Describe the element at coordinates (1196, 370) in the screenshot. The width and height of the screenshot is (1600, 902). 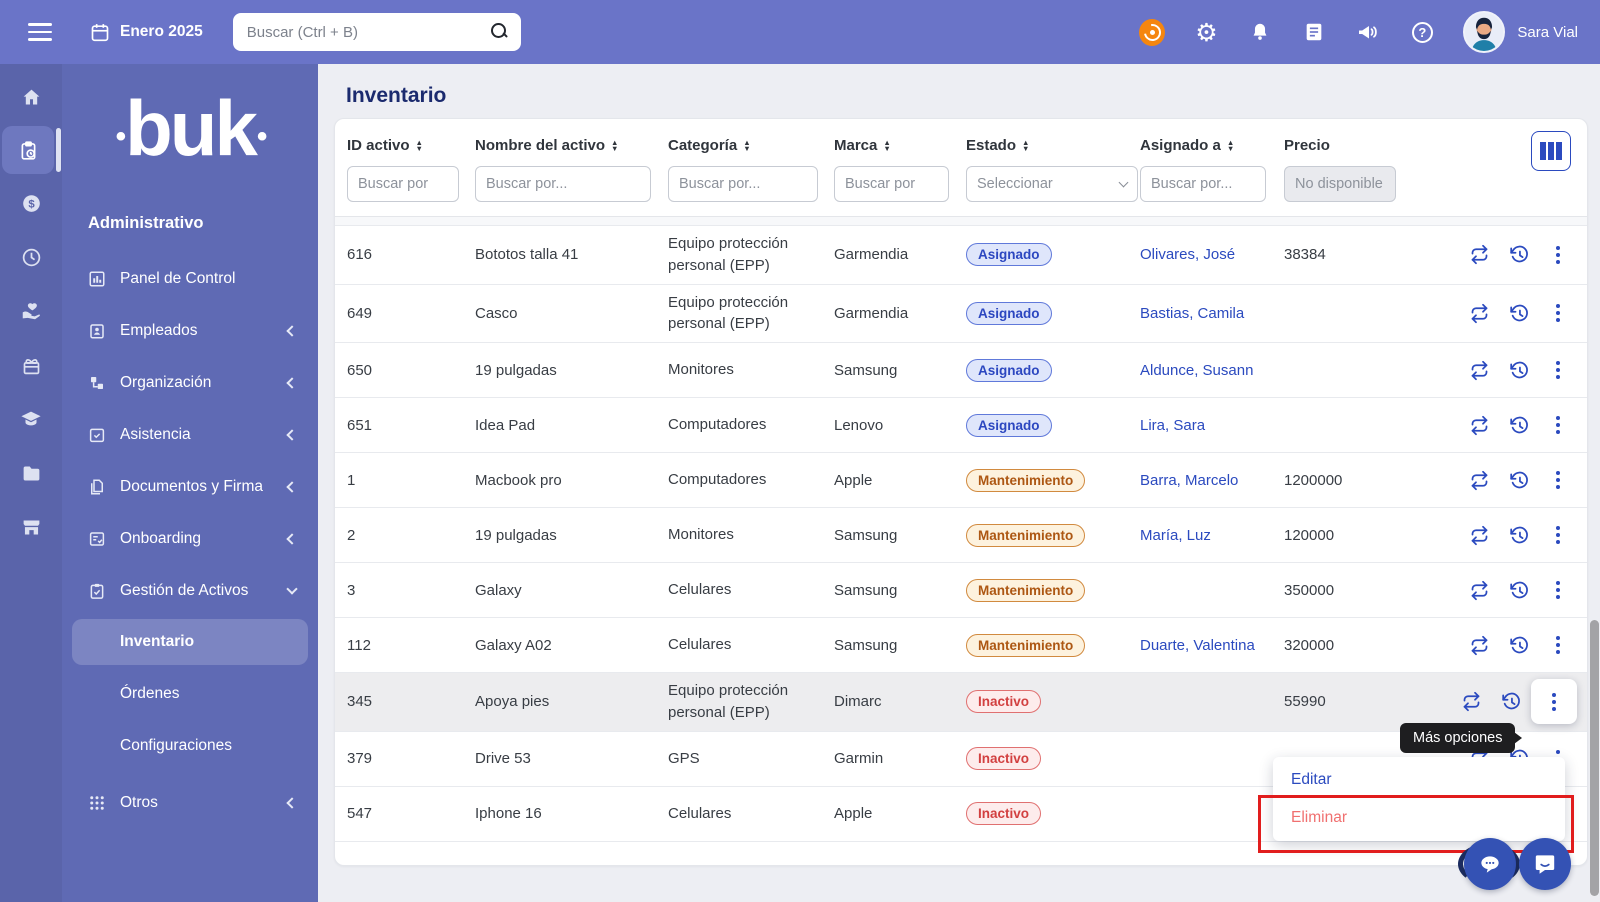
I see `assigned-person-link: Aldunce, Susann` at that location.